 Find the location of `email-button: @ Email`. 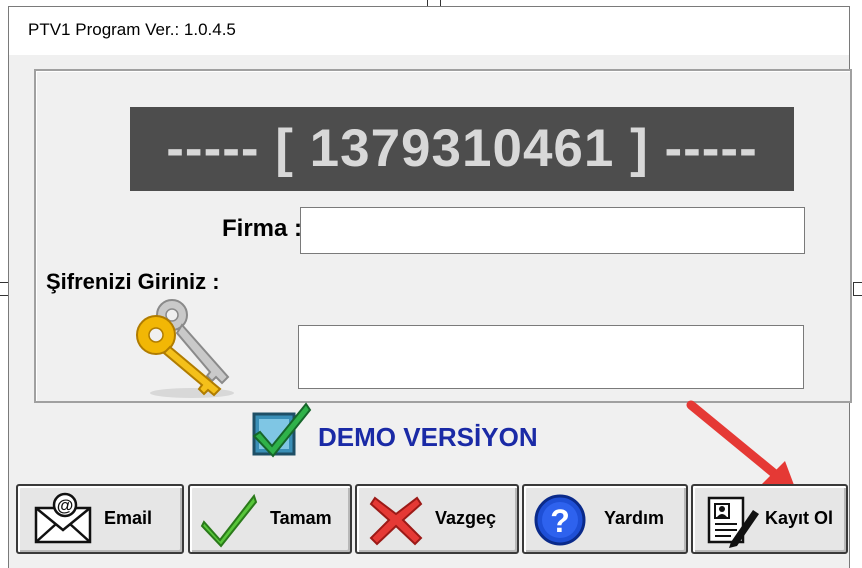

email-button: @ Email is located at coordinates (100, 519).